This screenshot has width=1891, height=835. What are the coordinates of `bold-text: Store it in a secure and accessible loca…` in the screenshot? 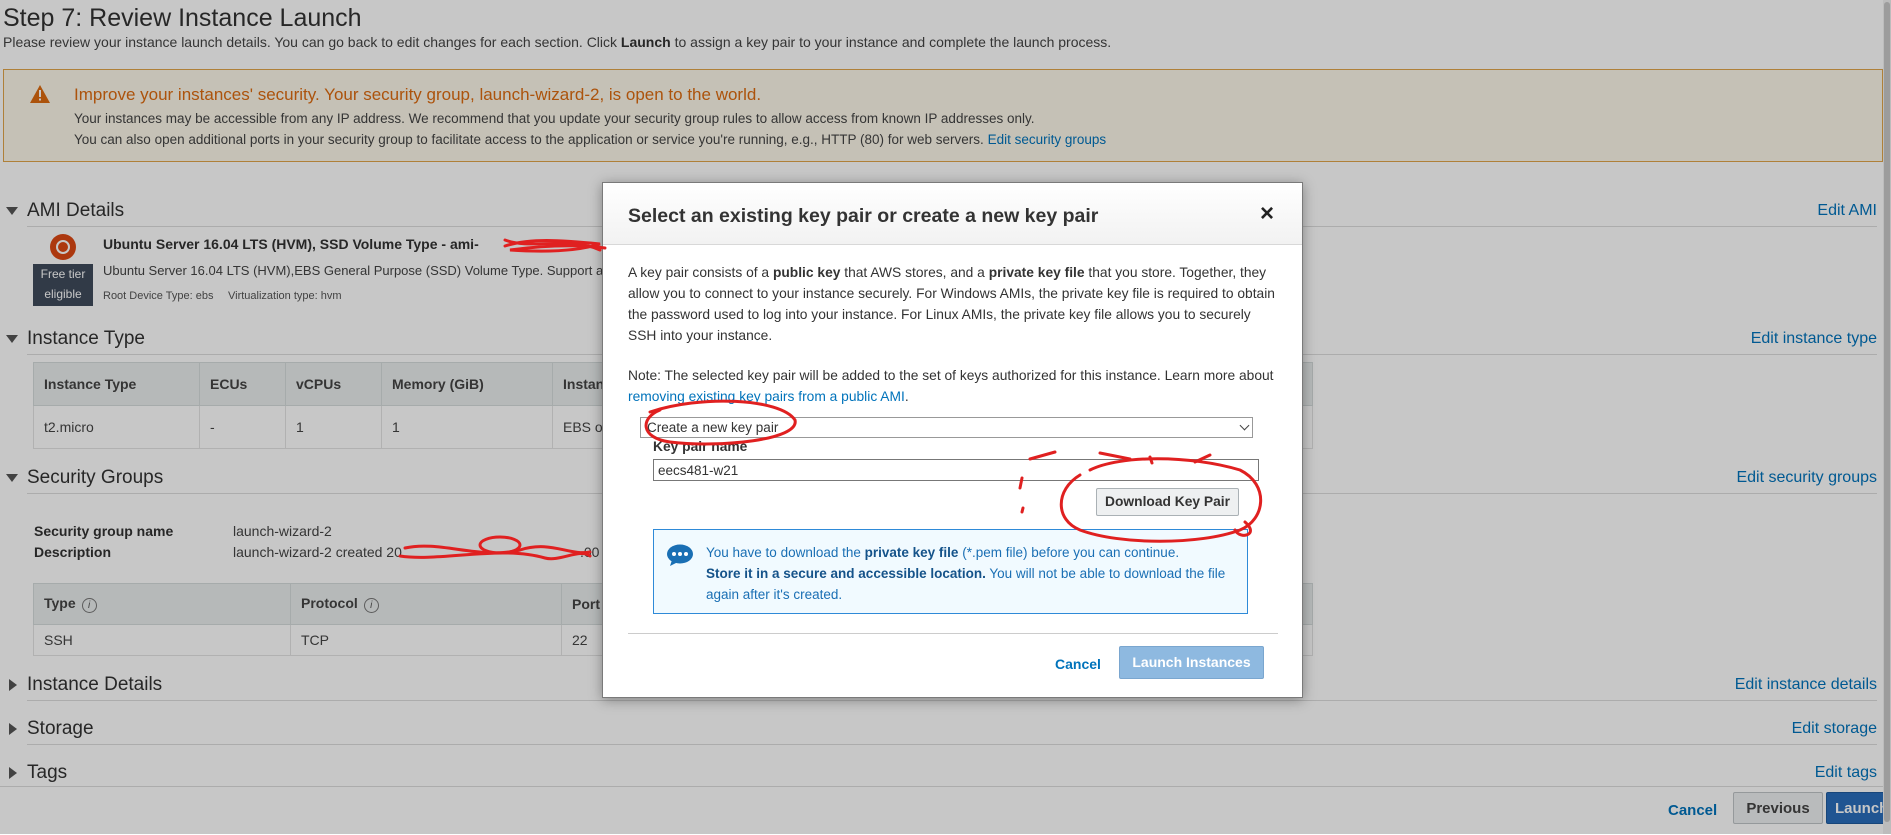 It's located at (846, 573).